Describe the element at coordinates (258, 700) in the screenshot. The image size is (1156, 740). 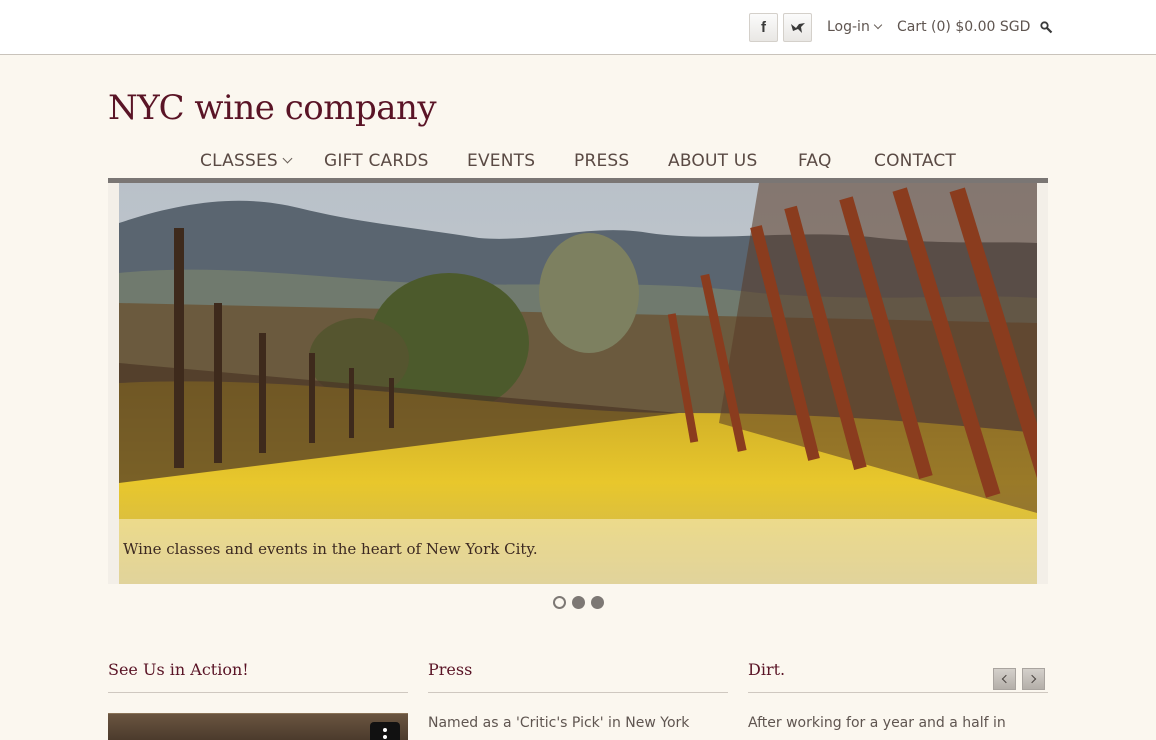
I see `video-section: See Us in Action!` at that location.